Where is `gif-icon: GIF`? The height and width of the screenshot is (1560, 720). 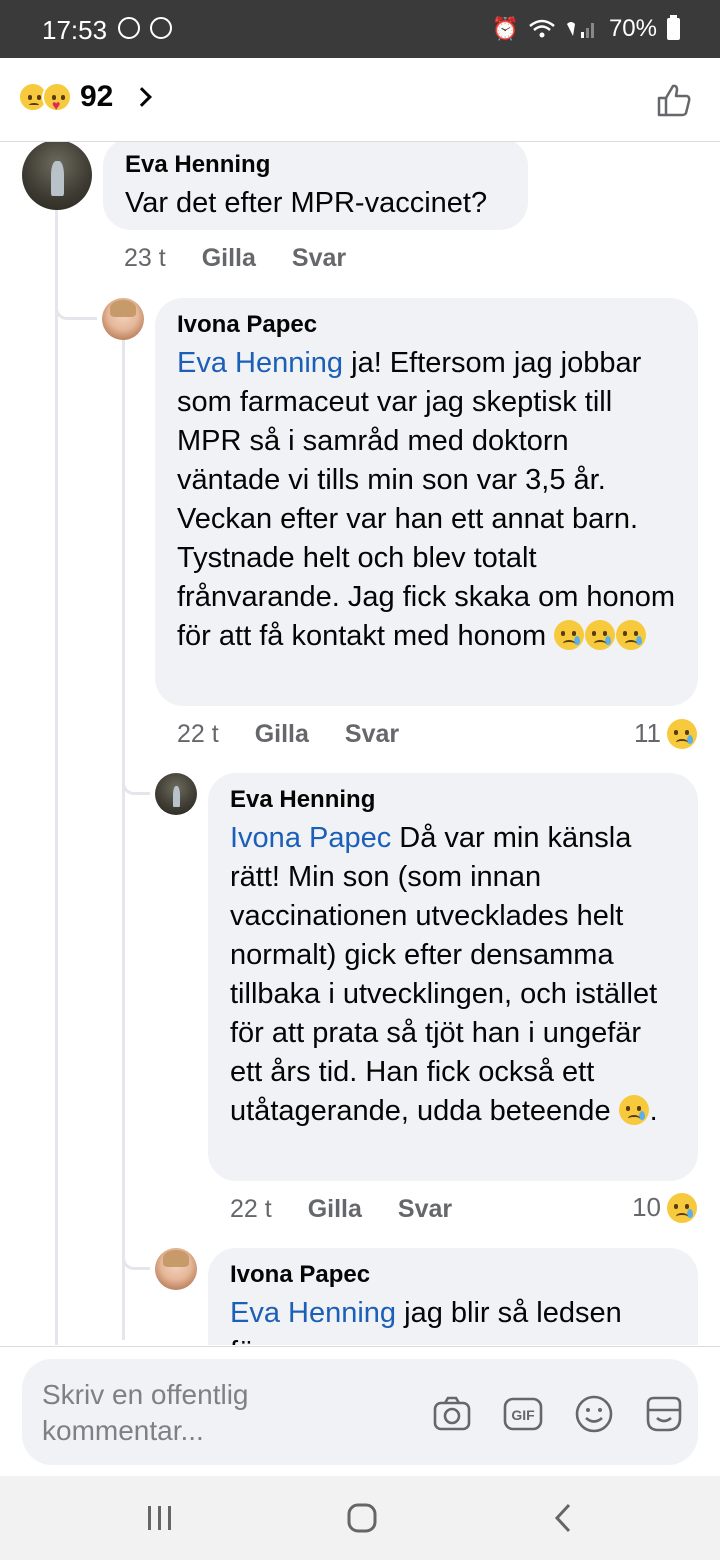 gif-icon: GIF is located at coordinates (523, 1414).